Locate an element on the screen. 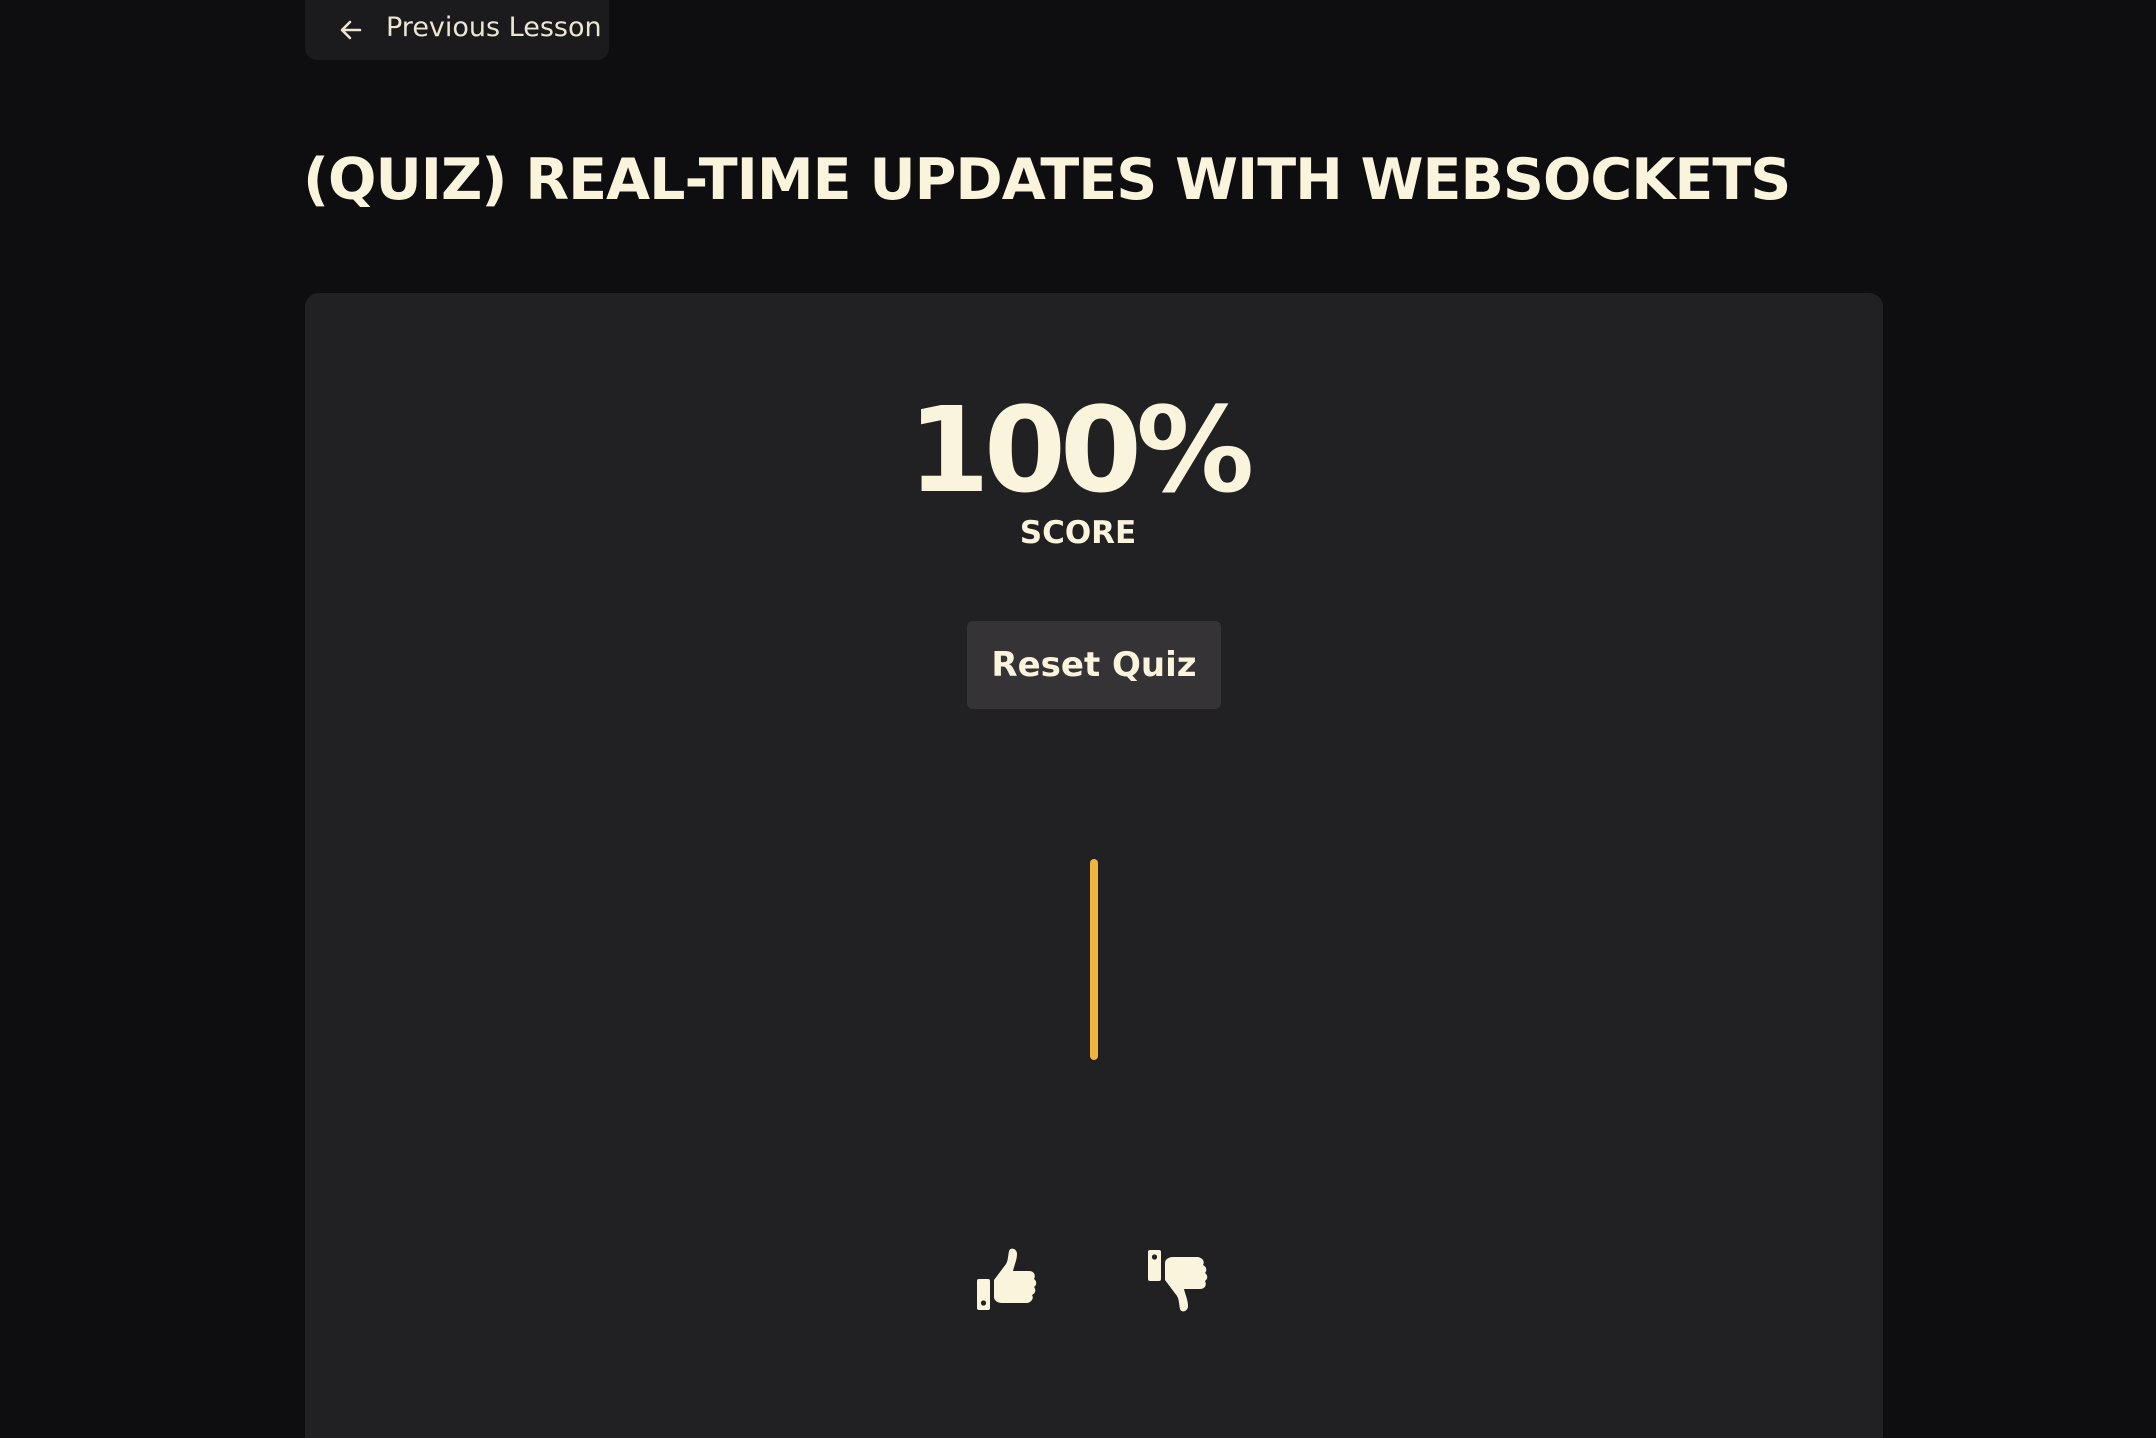  arrow-left-icon is located at coordinates (351, 30).